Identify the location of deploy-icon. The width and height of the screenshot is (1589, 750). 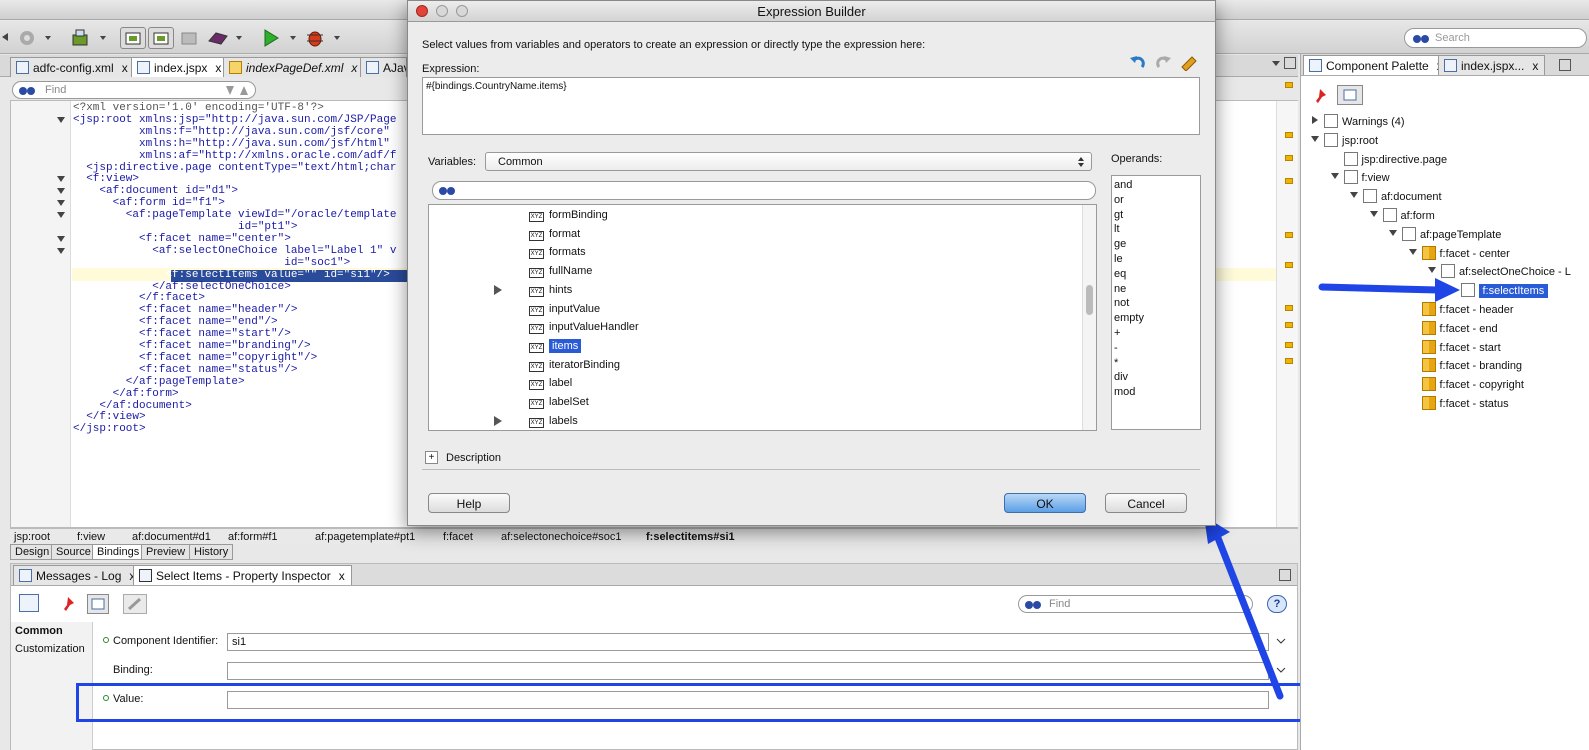
(82, 38).